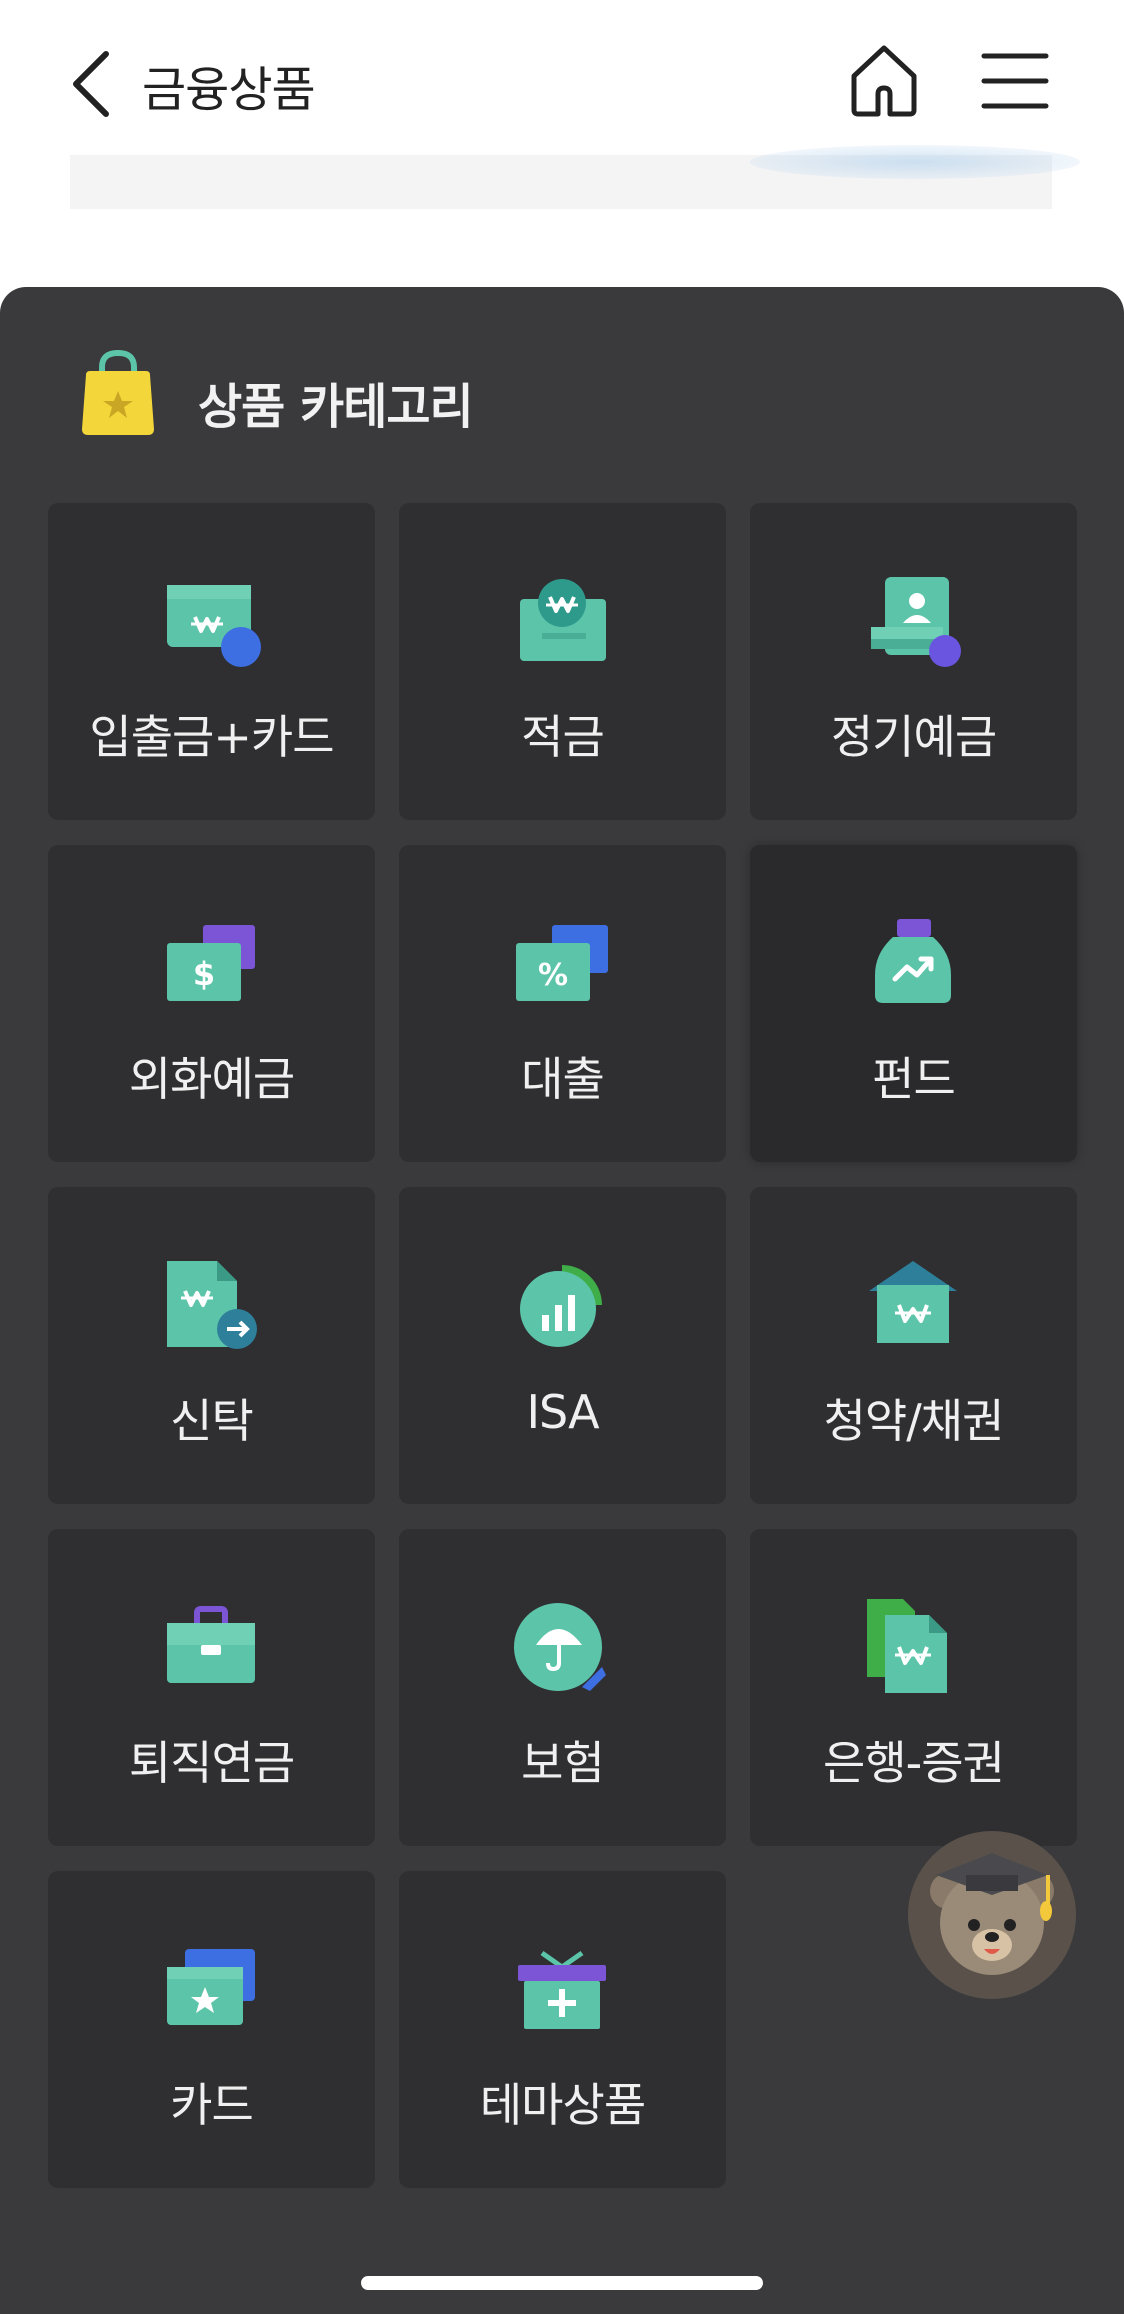 The height and width of the screenshot is (2314, 1124). Describe the element at coordinates (563, 620) in the screenshot. I see `savings-box-won-icon` at that location.